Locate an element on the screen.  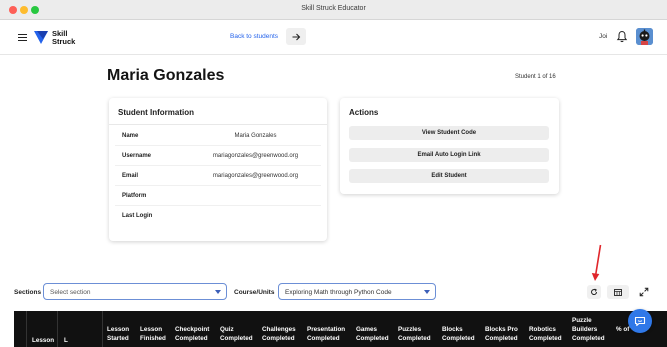
annotation-arrow is located at coordinates (596, 262).